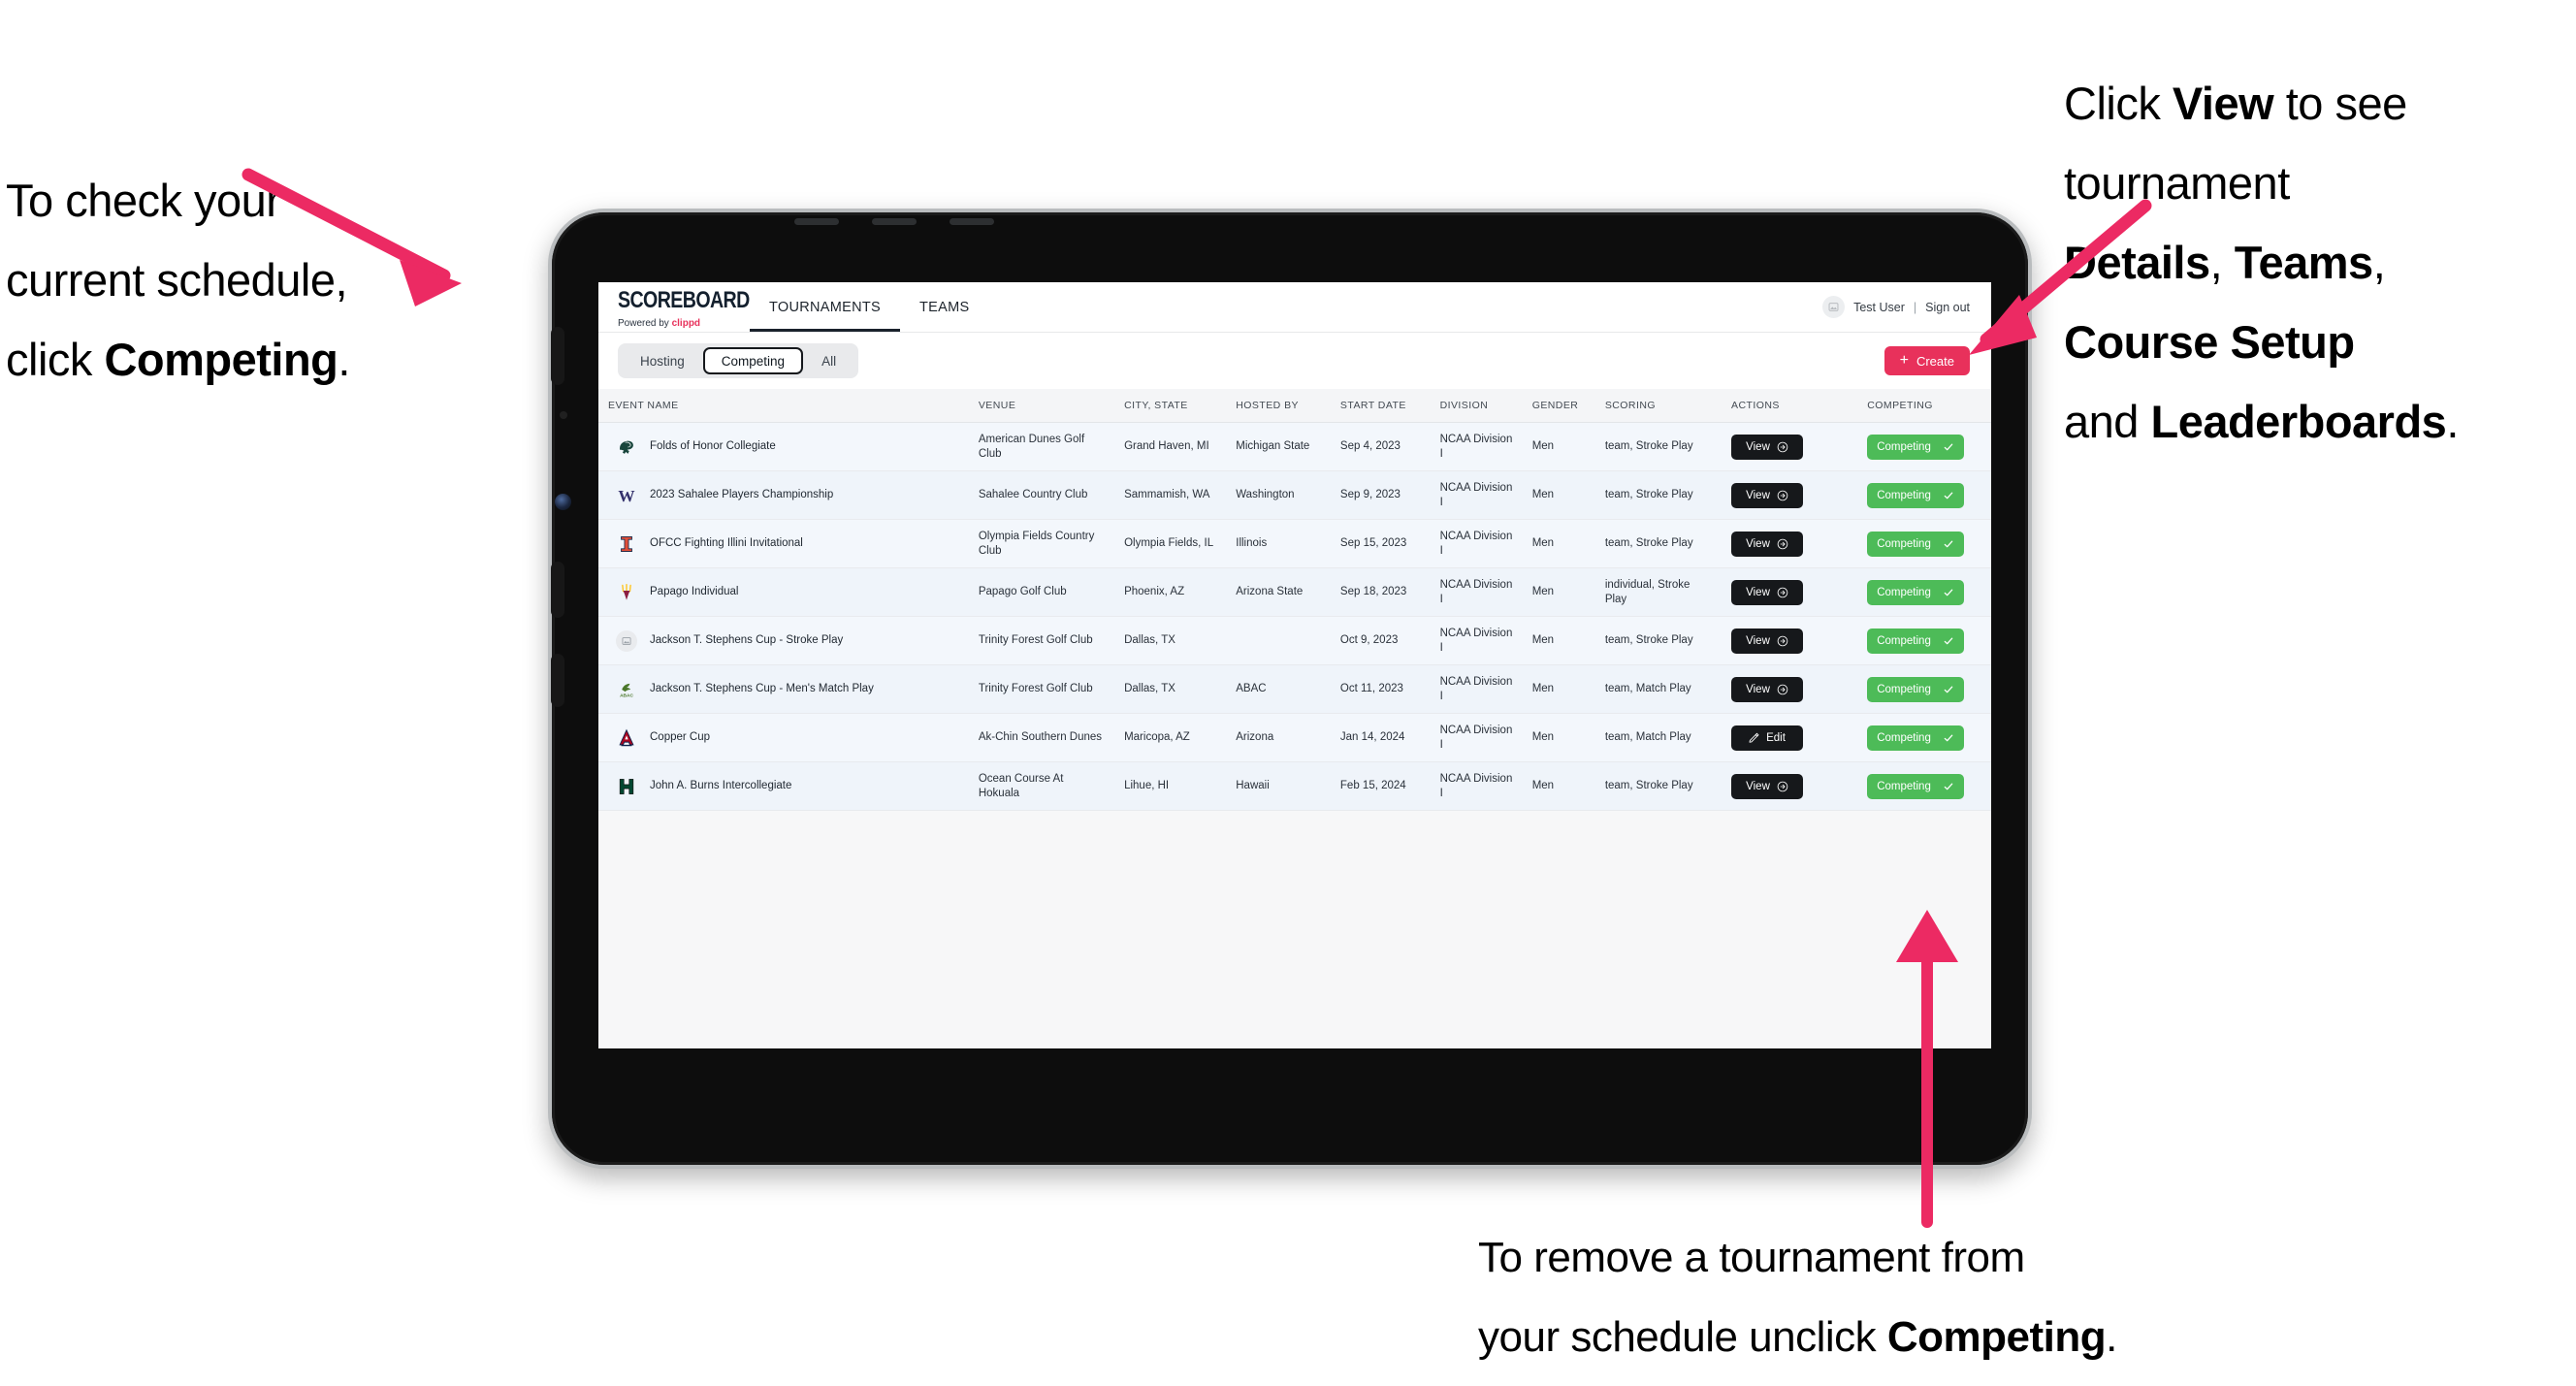  Describe the element at coordinates (1558, 406) in the screenshot. I see `col-gender: GENDER` at that location.